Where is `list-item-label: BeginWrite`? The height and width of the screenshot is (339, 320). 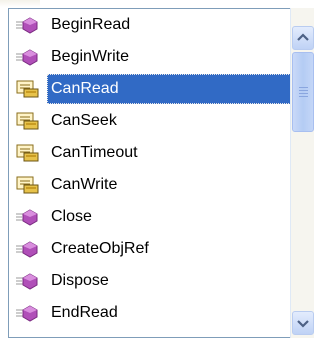 list-item-label: BeginWrite is located at coordinates (90, 56).